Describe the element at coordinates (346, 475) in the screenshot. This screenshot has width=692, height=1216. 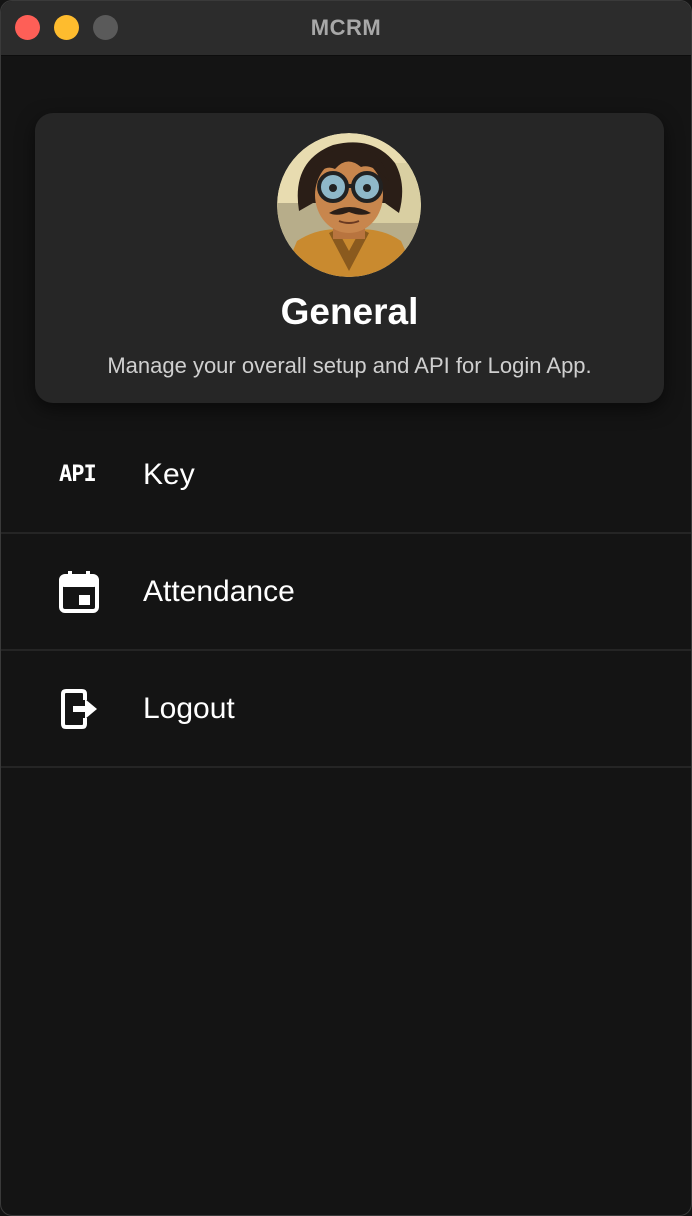
I see `menu-item-key: API Key` at that location.